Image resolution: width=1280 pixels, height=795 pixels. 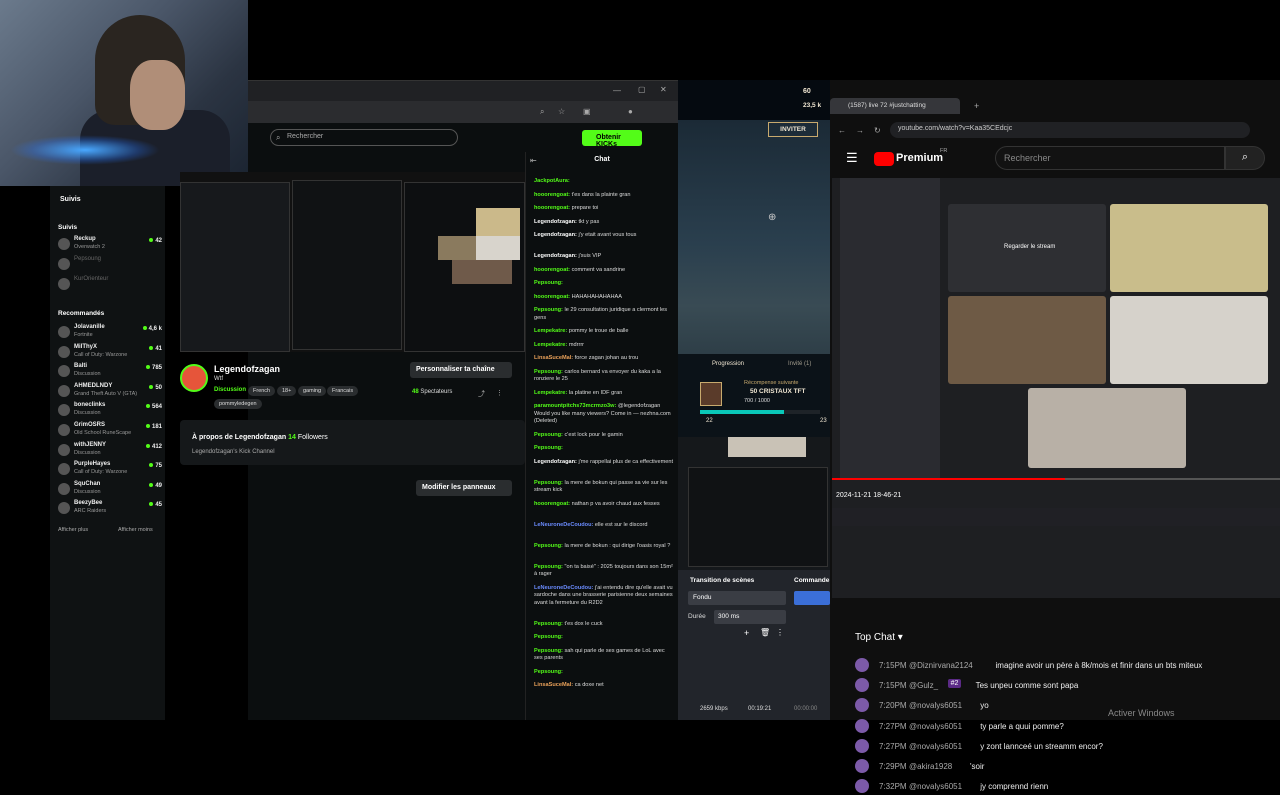 What do you see at coordinates (1245, 158) in the screenshot?
I see `search-icon: ⌕` at bounding box center [1245, 158].